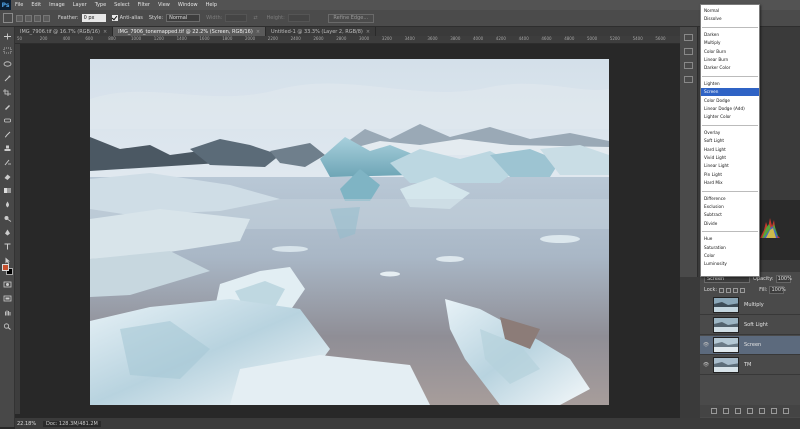 The height and width of the screenshot is (429, 800). I want to click on blend-mode-option: Color Burn, so click(730, 52).